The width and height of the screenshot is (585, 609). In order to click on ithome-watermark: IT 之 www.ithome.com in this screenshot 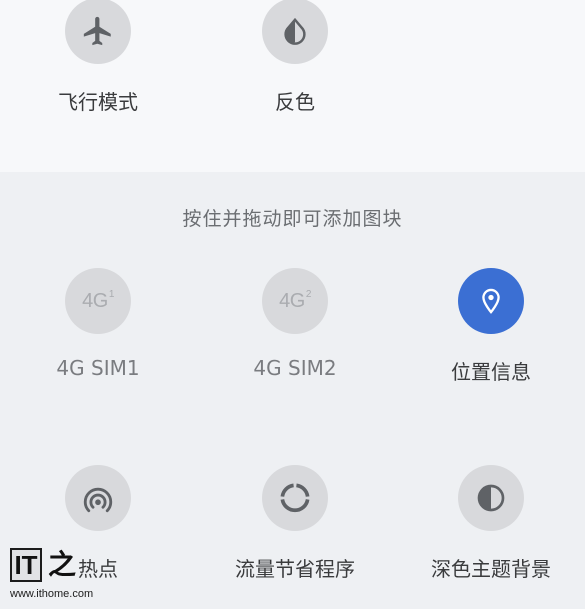, I will do `click(54, 578)`.